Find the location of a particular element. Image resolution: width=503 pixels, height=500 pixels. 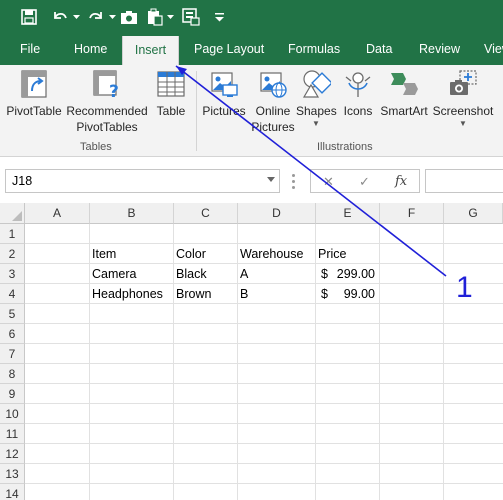

group-label-illustrations: Illustrations is located at coordinates (345, 147).